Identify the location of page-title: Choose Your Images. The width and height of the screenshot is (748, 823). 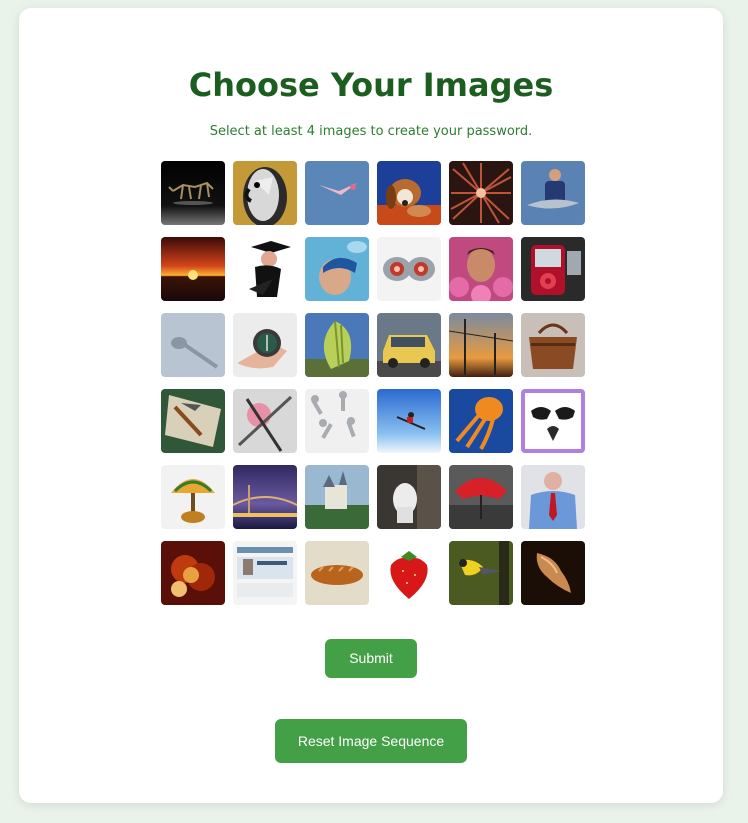
(371, 85).